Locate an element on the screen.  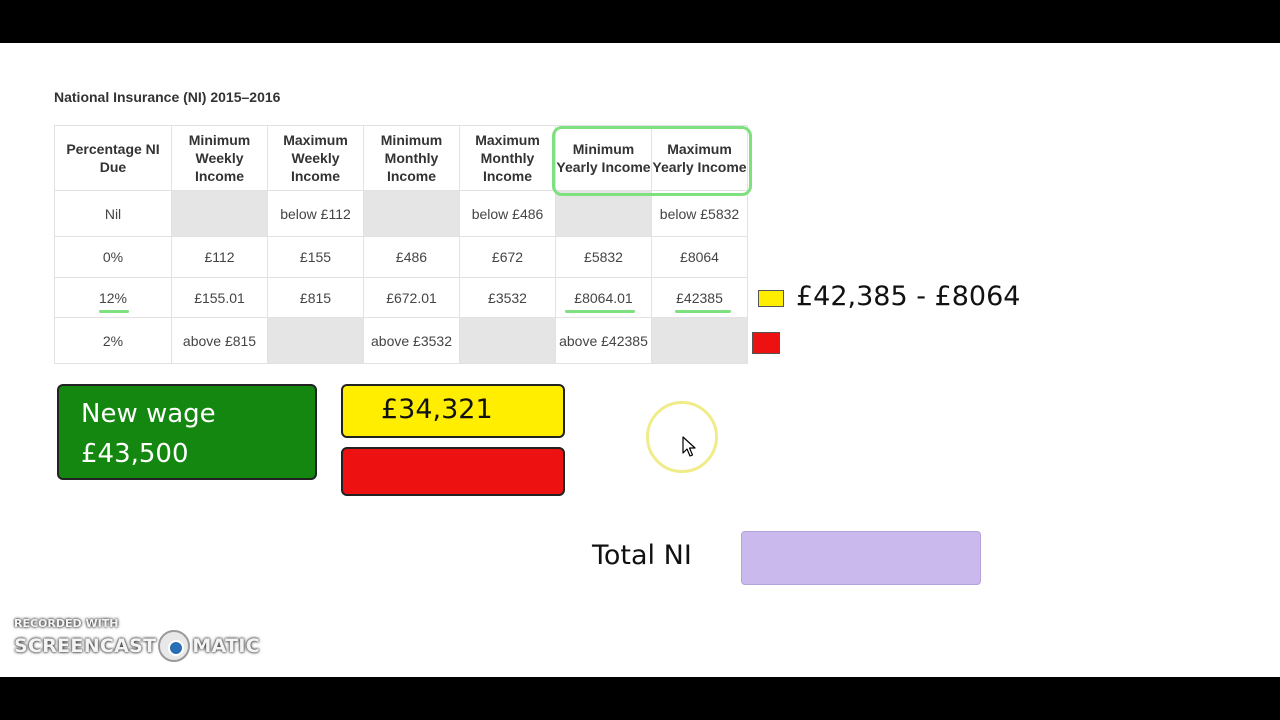
table-cell: below £5832 is located at coordinates (699, 213).